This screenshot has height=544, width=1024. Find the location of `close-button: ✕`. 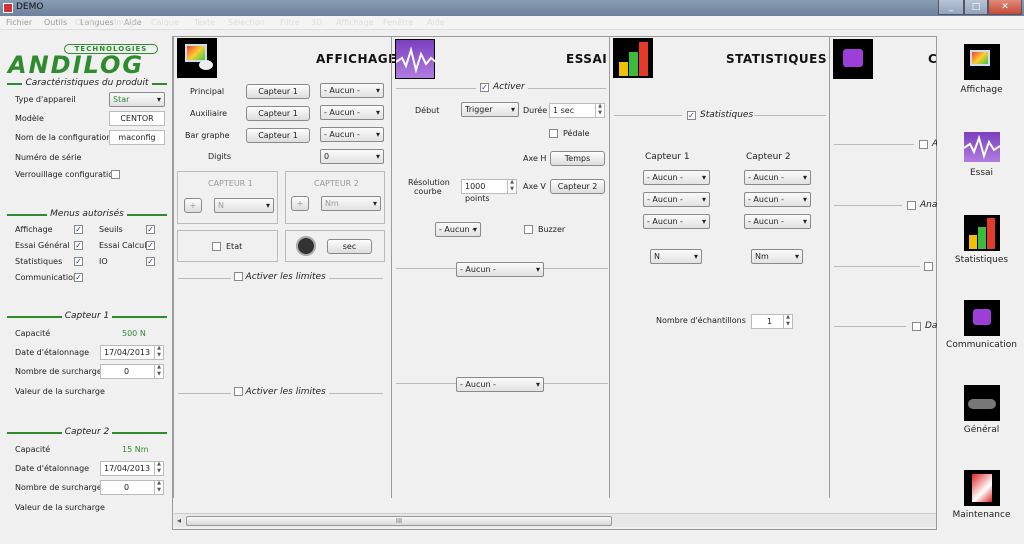

close-button: ✕ is located at coordinates (1005, 7).